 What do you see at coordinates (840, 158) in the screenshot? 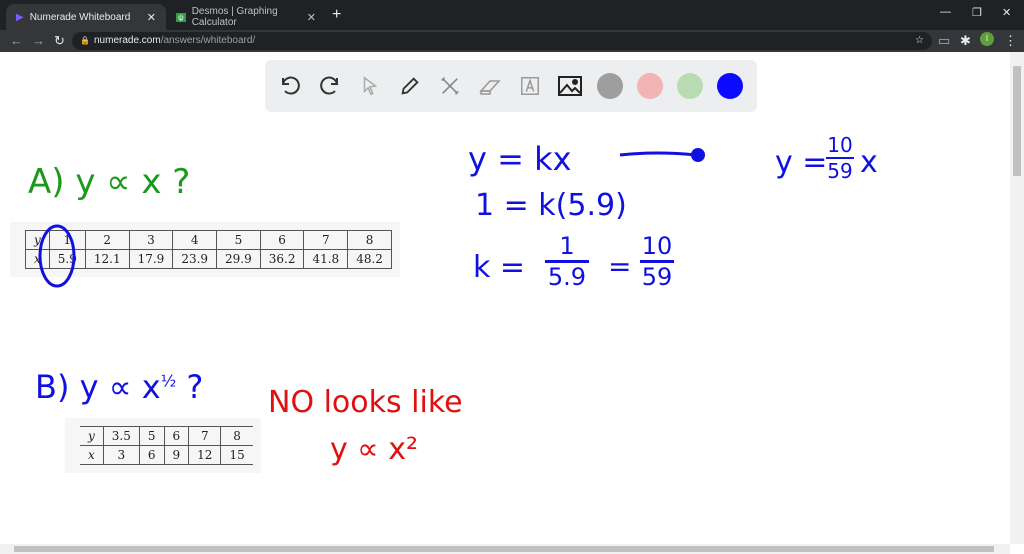
I see `result-fraction: 10 59` at bounding box center [840, 158].